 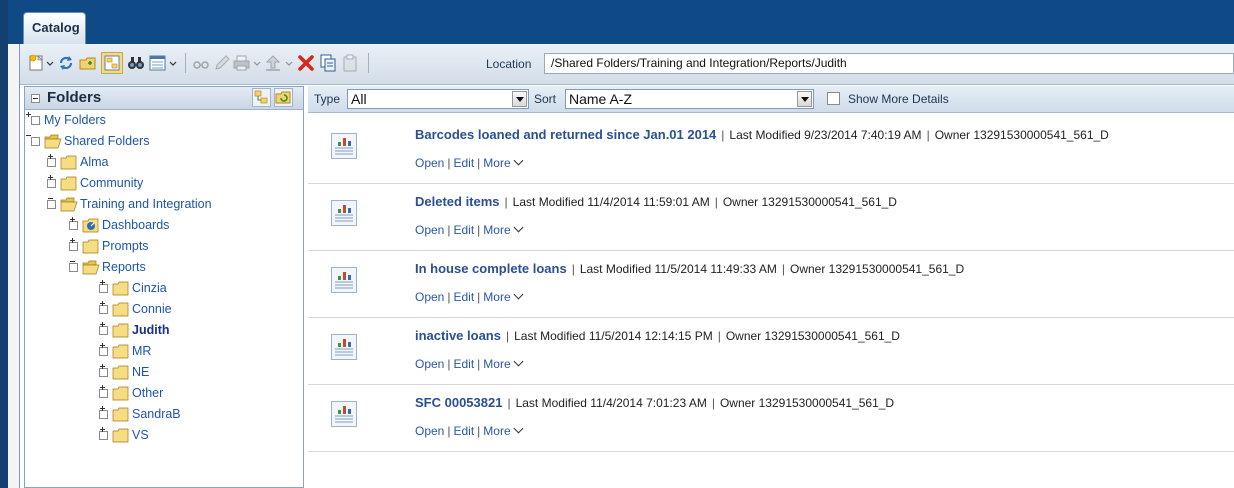 I want to click on catalog-item-name-link: inactive loans, so click(x=458, y=335).